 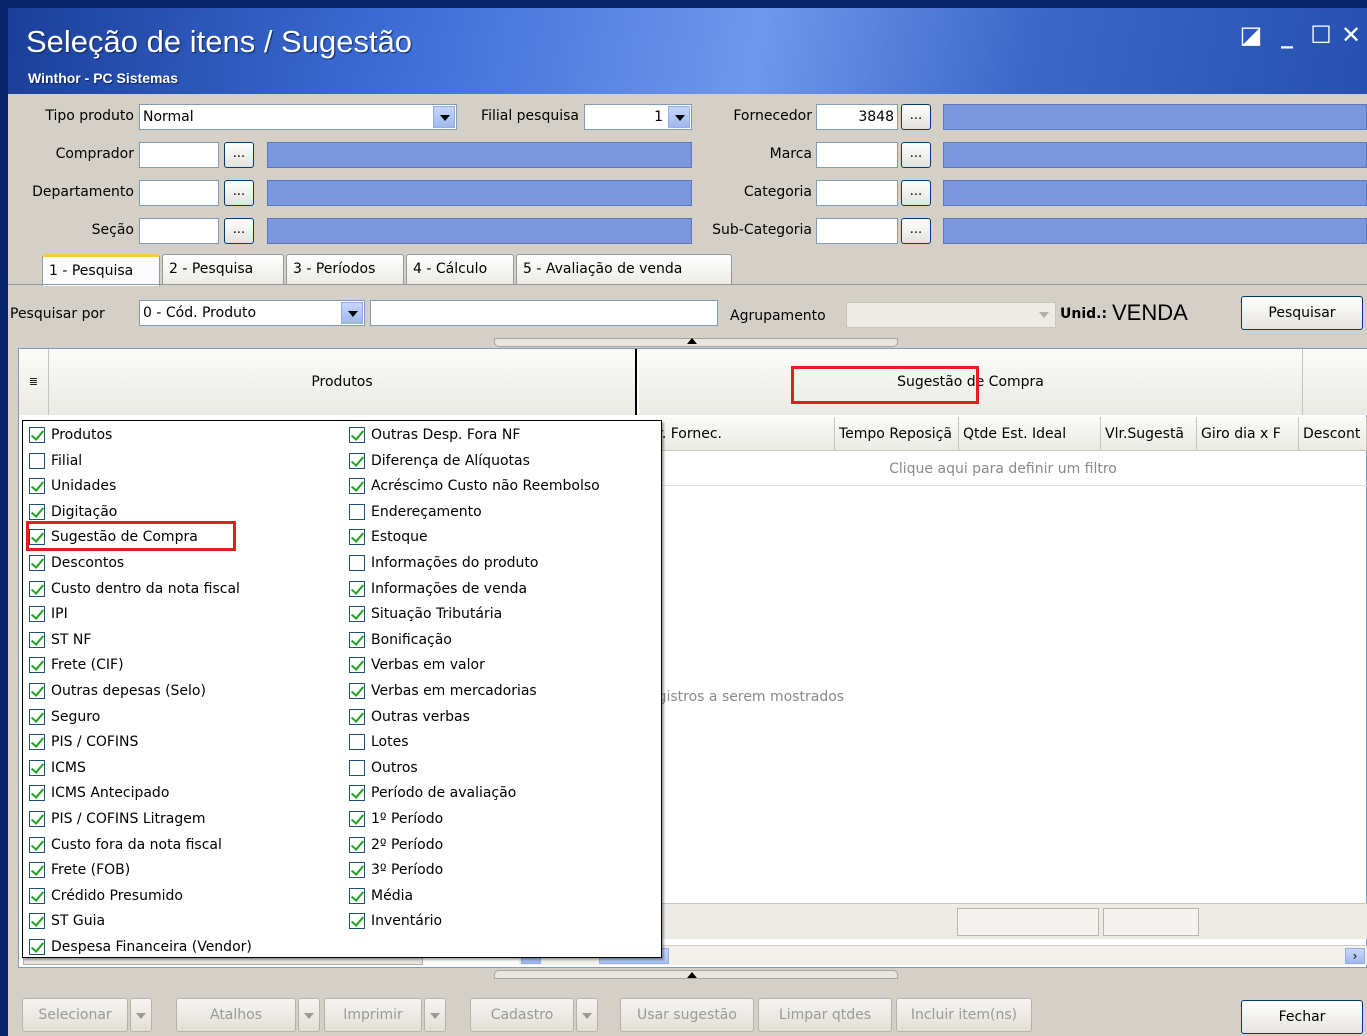 What do you see at coordinates (1321, 35) in the screenshot?
I see `maximize-icon: ☐` at bounding box center [1321, 35].